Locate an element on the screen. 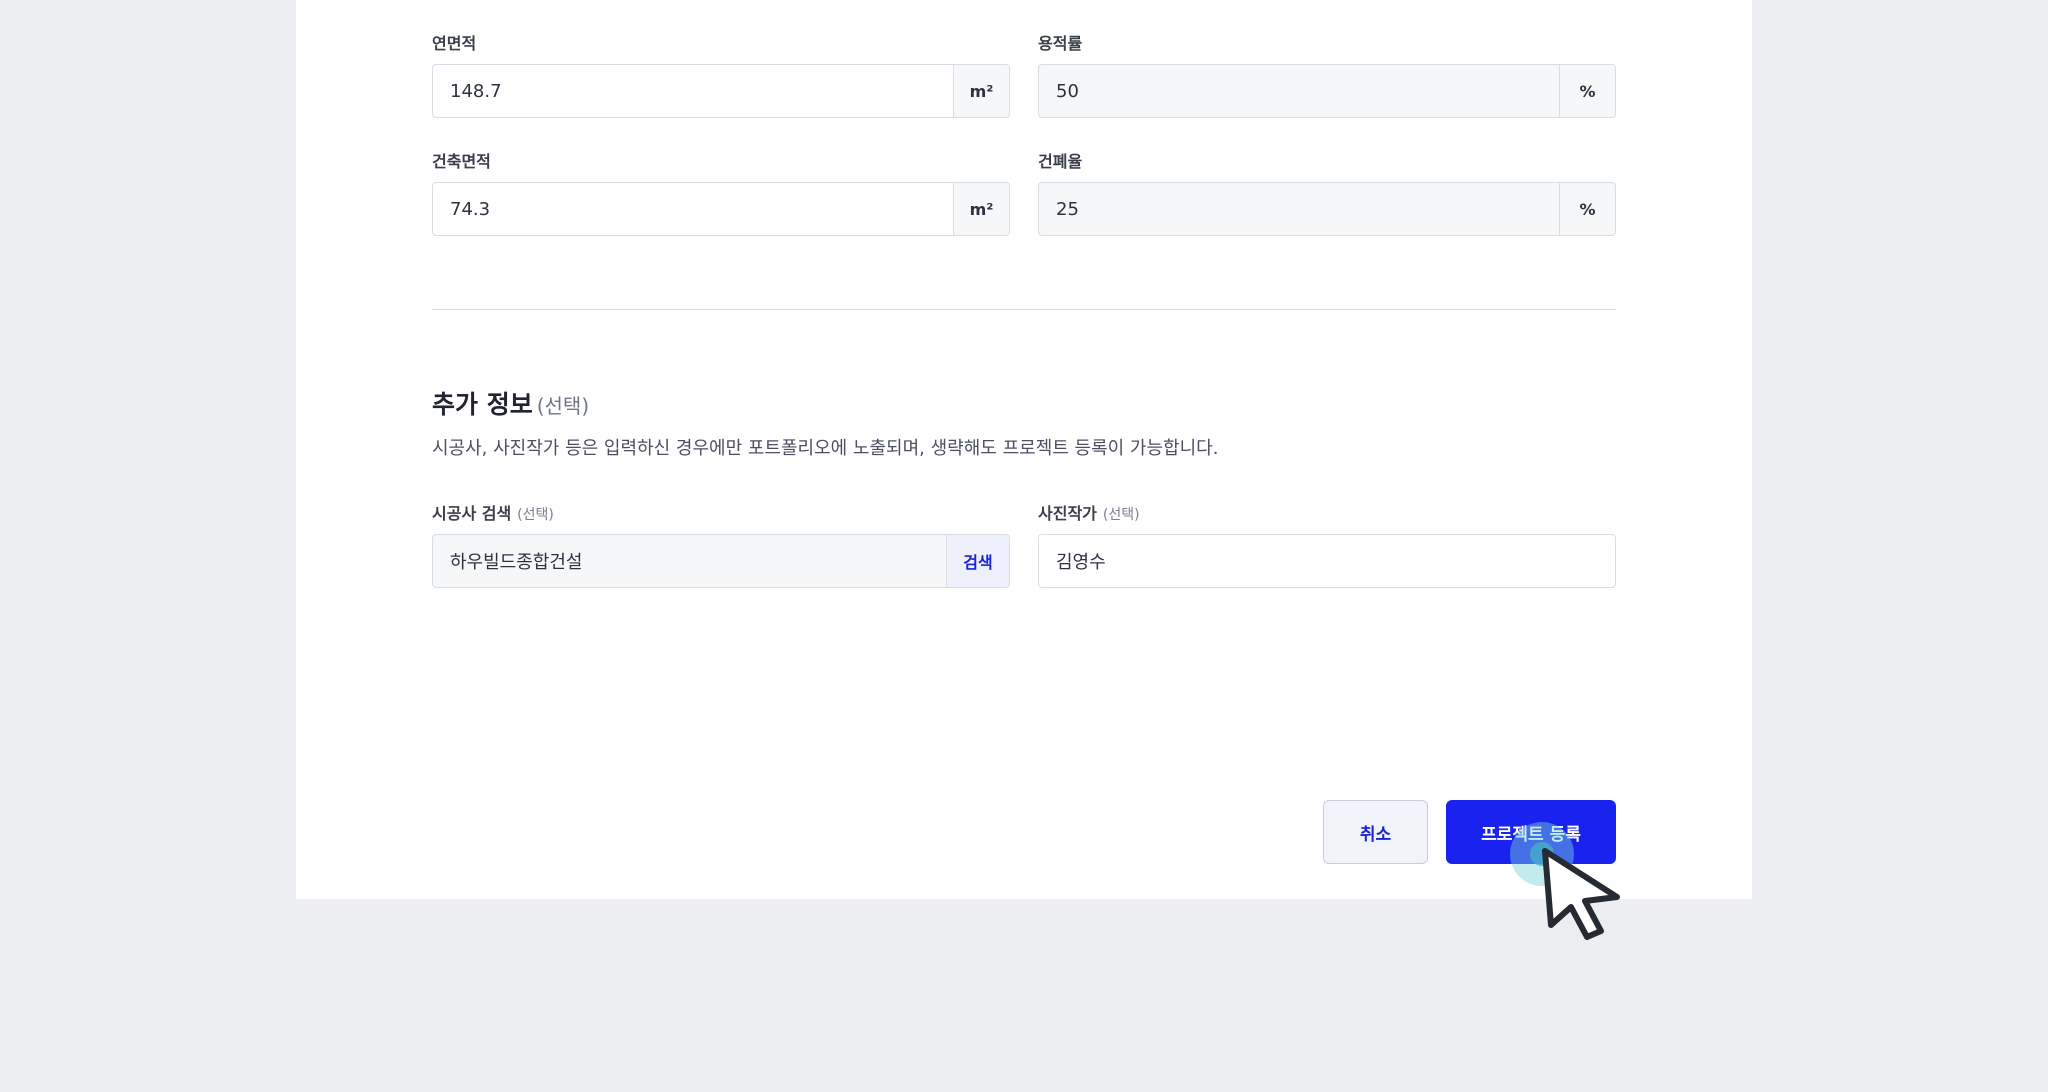 This screenshot has width=2048, height=1092. photographer-optional: (선택) is located at coordinates (1121, 515).